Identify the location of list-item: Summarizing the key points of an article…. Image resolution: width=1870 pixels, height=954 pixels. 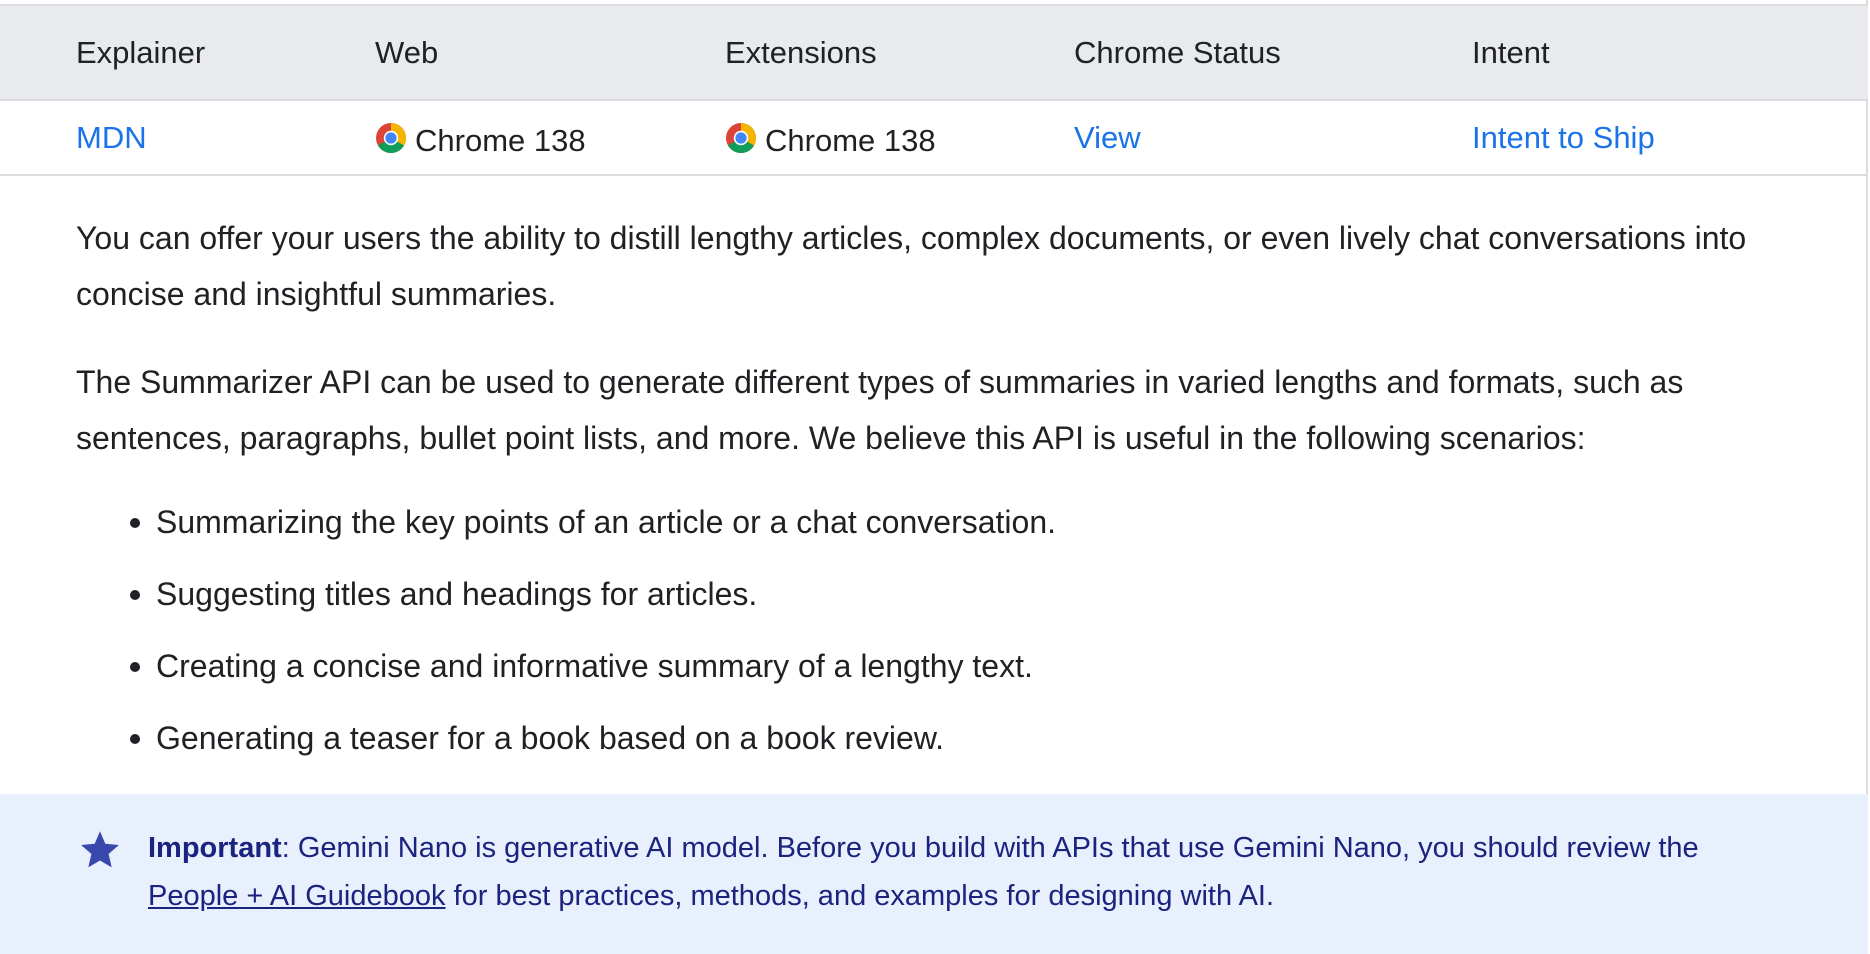
(566, 536).